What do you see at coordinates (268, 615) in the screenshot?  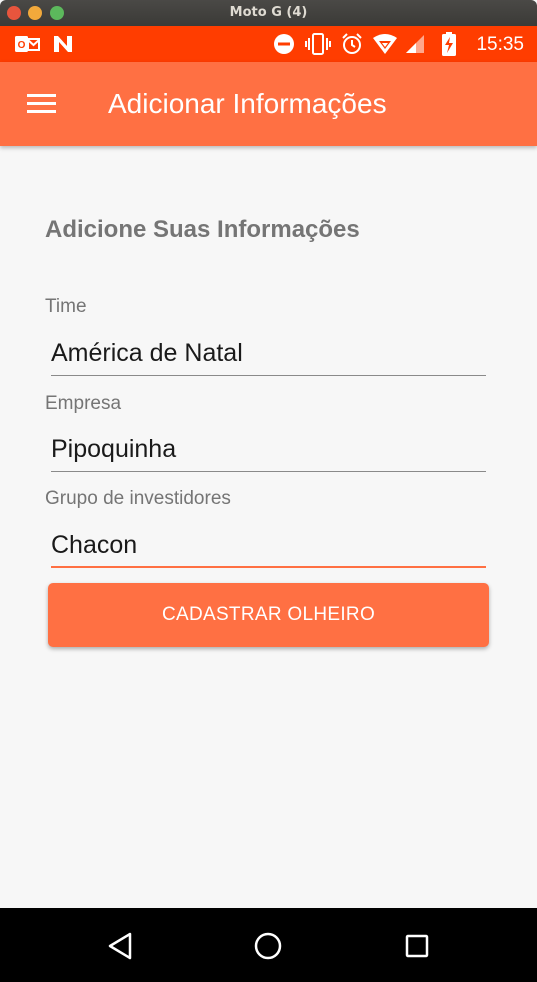 I see `cadastrar-olheiro-button: CADASTRAR OLHEIRO` at bounding box center [268, 615].